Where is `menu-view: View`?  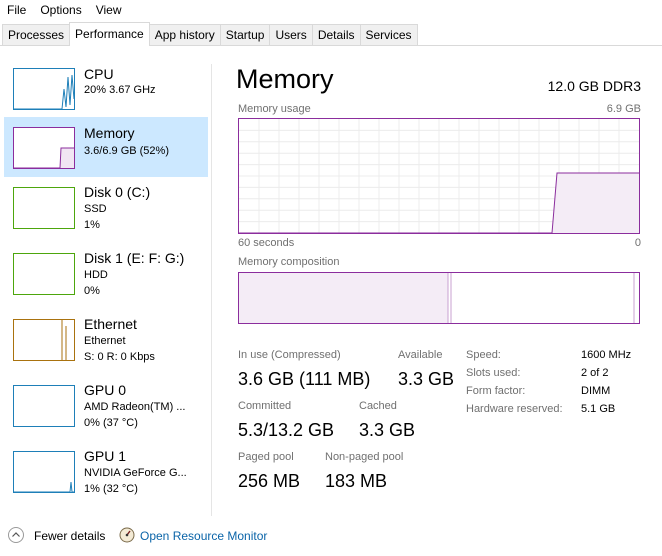
menu-view: View is located at coordinates (109, 10).